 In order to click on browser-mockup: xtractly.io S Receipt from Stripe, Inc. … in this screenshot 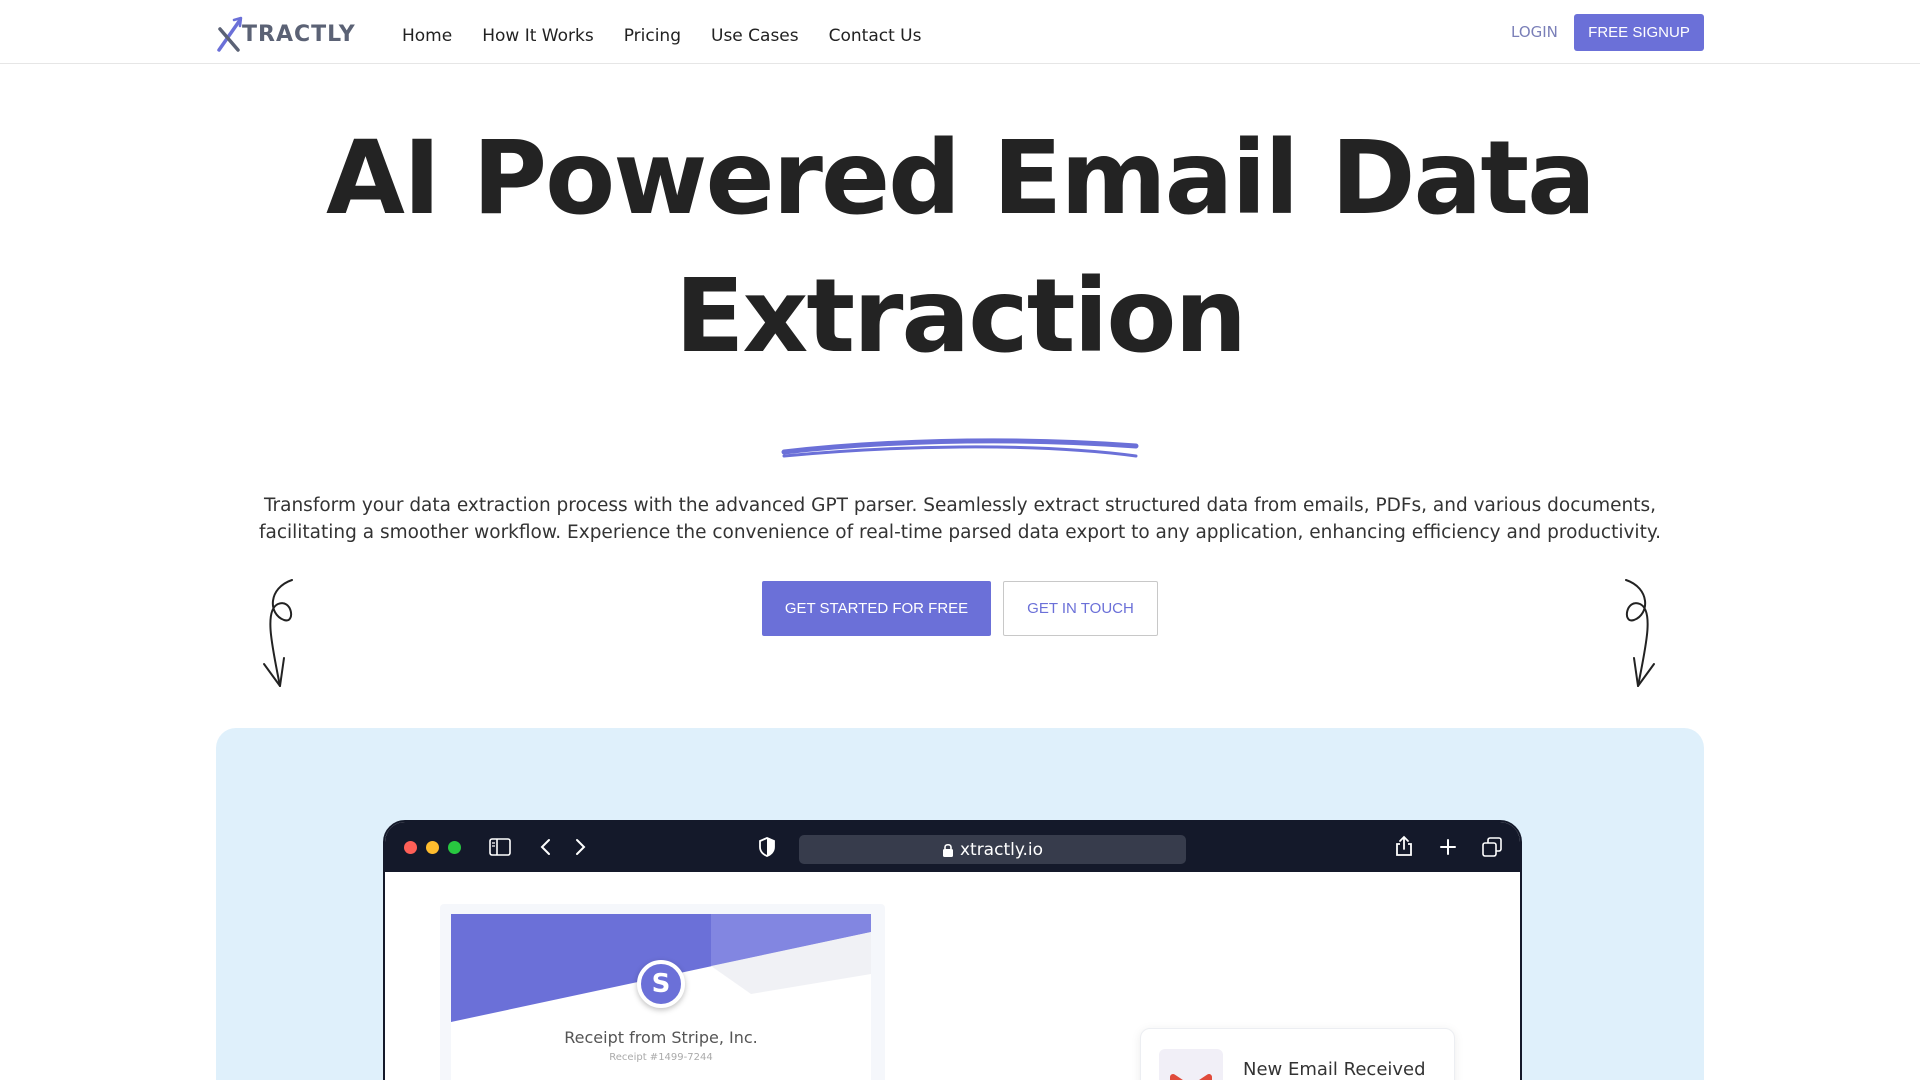, I will do `click(952, 950)`.